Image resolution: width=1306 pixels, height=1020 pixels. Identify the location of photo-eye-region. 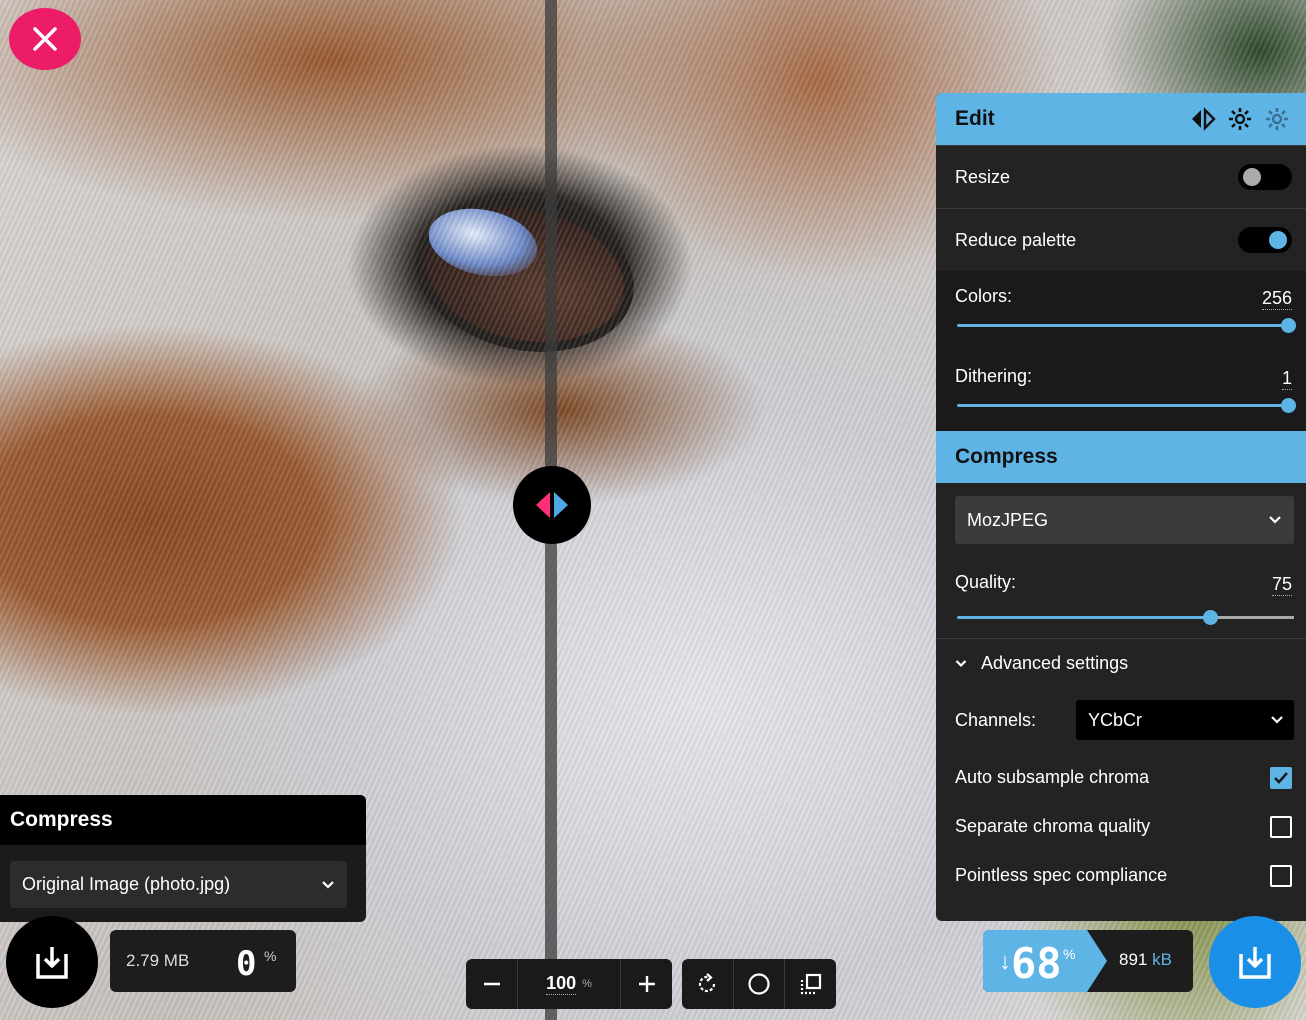
(525, 275).